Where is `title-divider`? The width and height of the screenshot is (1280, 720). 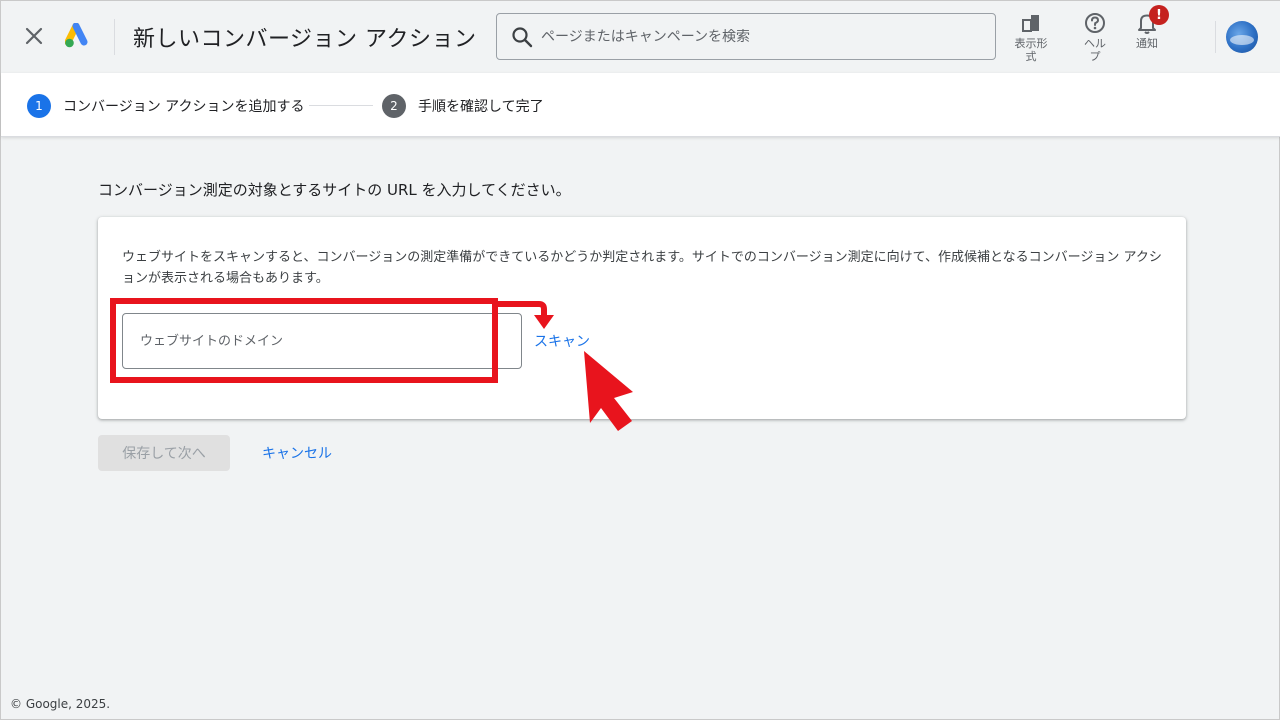
title-divider is located at coordinates (114, 37).